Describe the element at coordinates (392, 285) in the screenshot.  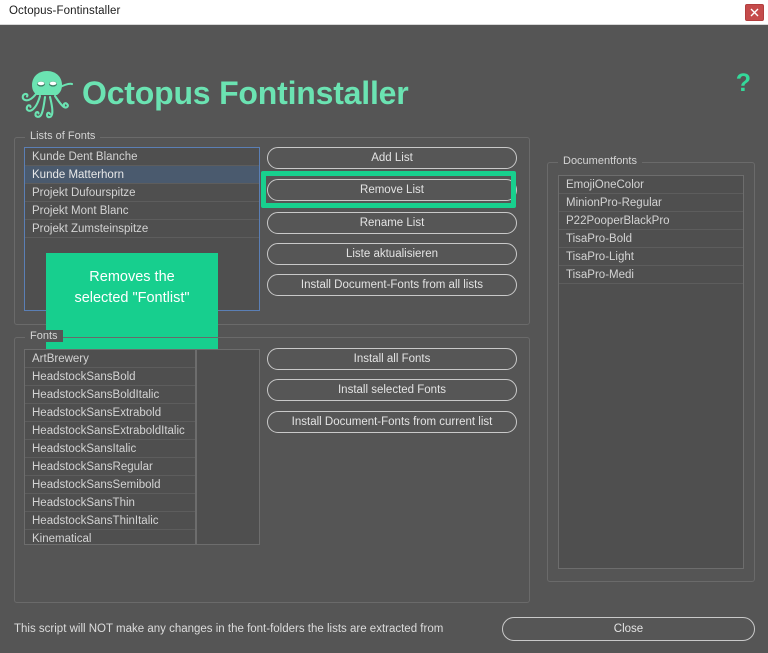
I see `install-document-fonts-from-all-lists-button: Install Document-Fonts from all lists` at that location.